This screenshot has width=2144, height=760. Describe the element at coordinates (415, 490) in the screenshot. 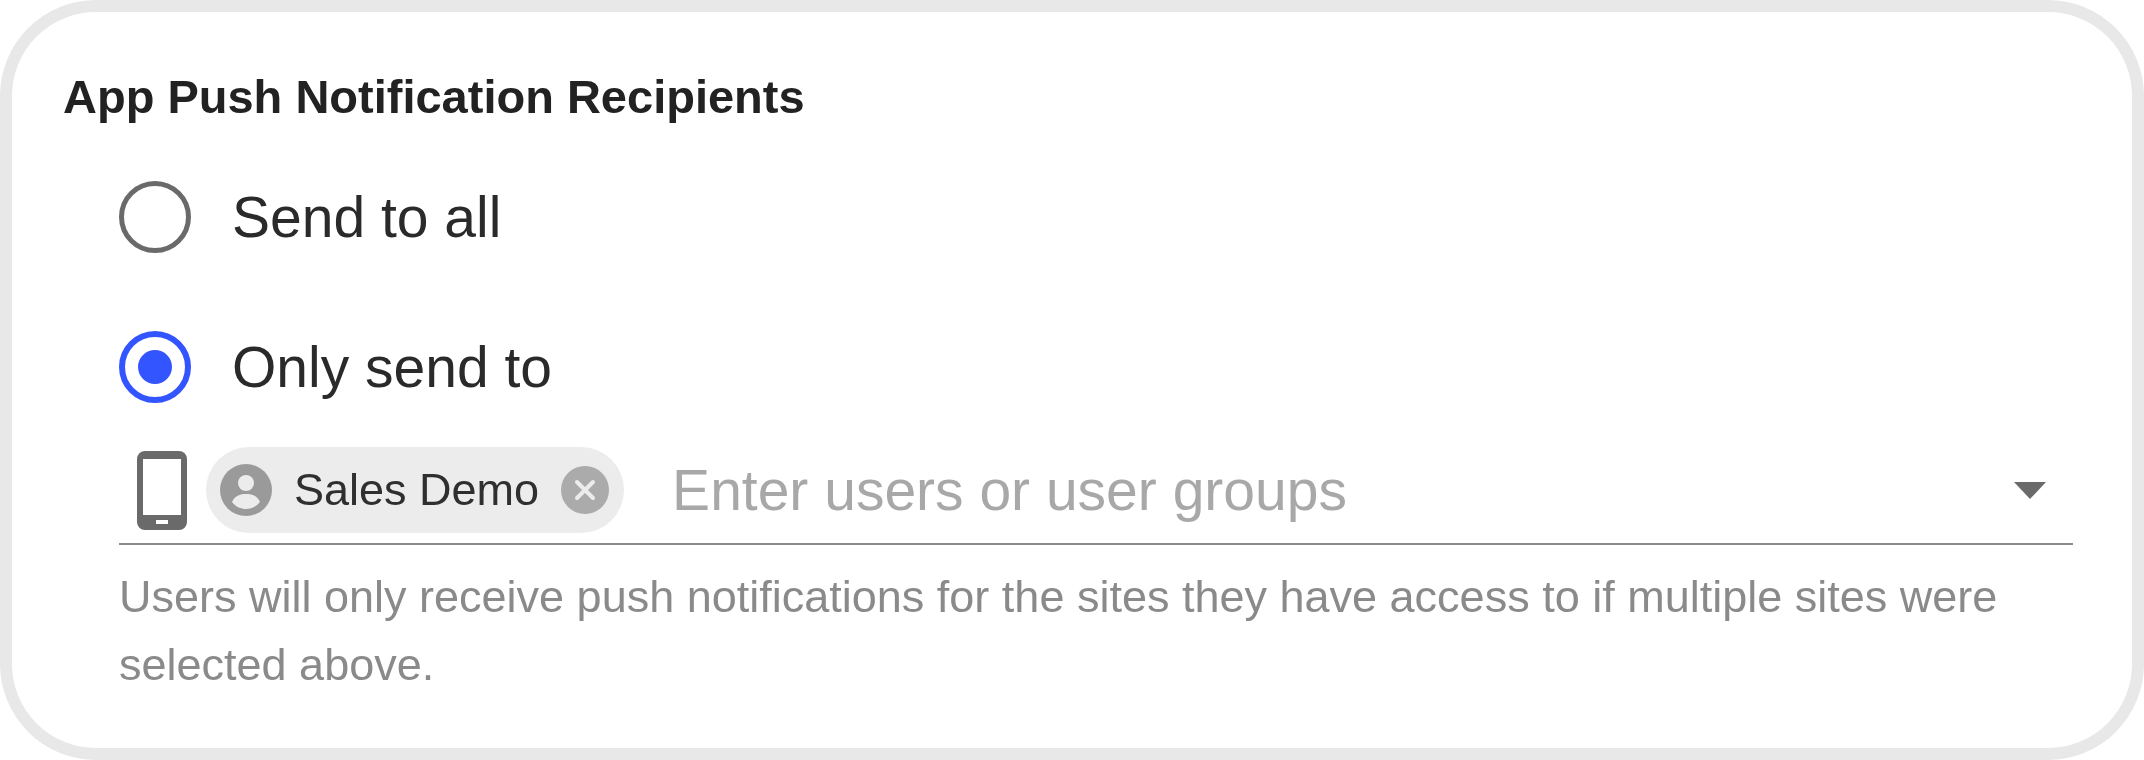

I see `user-chip: Sales Demo` at that location.